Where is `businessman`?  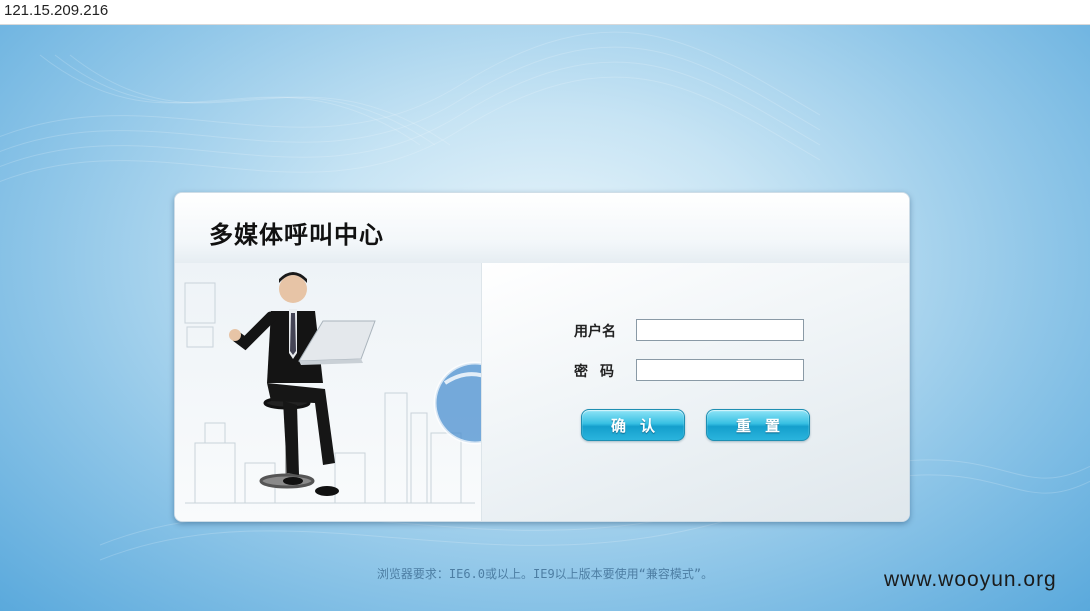
businessman is located at coordinates (302, 384).